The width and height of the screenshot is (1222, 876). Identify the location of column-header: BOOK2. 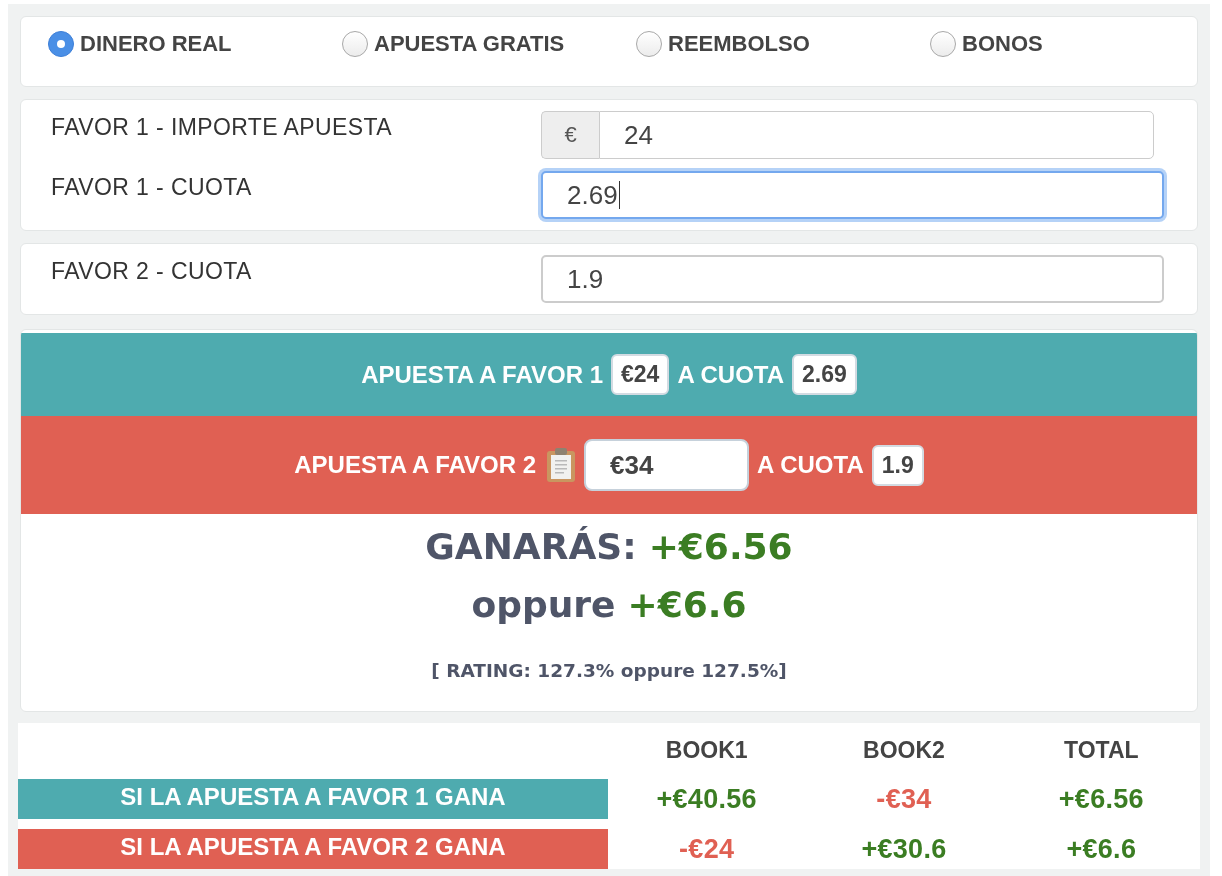
(904, 749).